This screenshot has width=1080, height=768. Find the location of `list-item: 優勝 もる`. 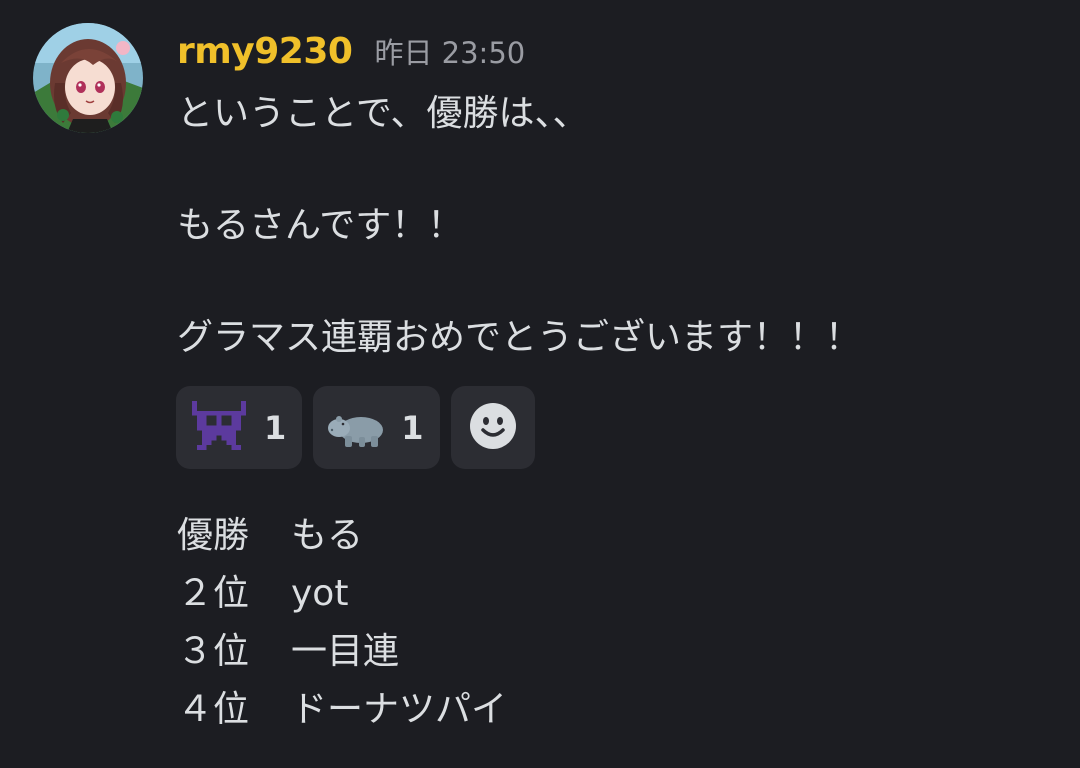

list-item: 優勝 もる is located at coordinates (342, 536).